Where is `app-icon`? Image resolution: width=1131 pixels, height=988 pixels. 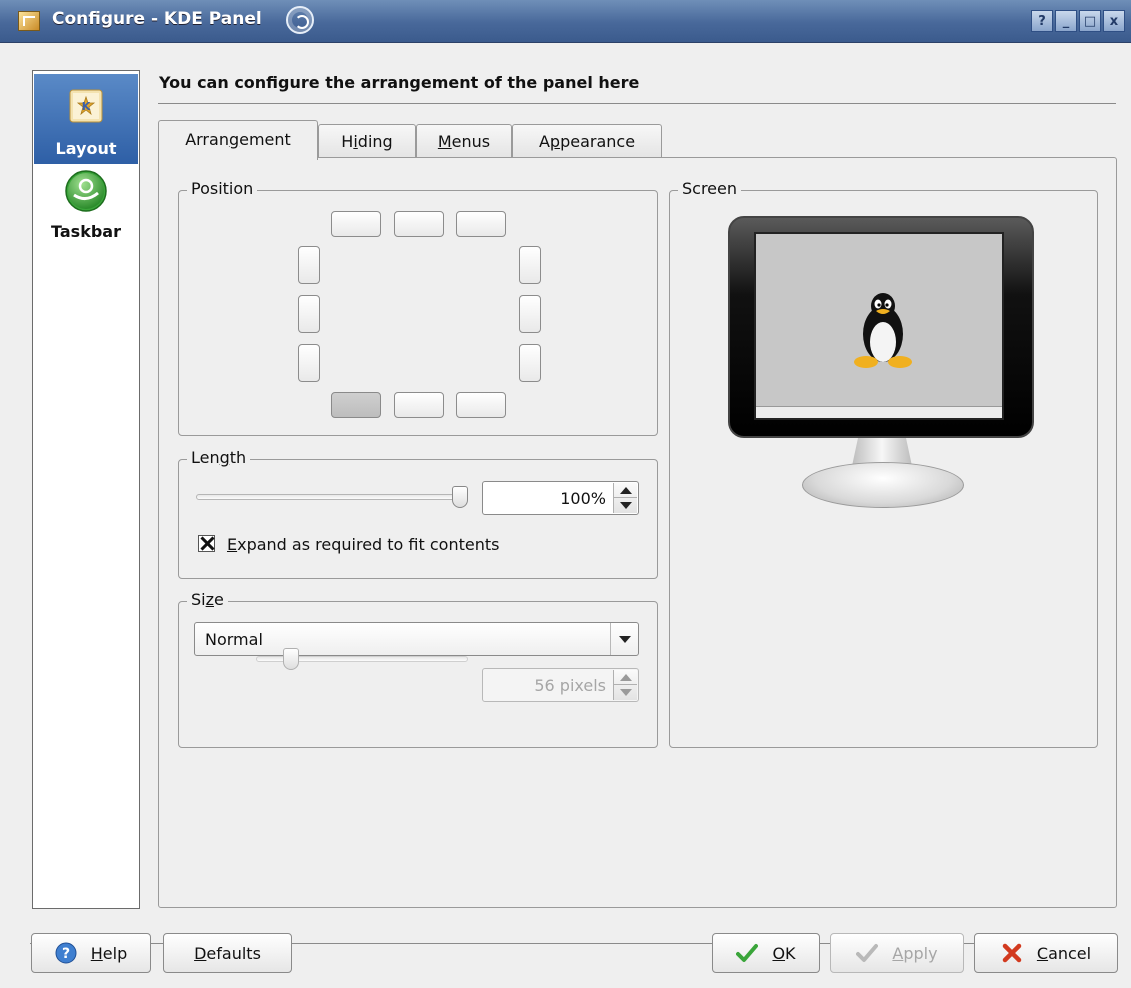 app-icon is located at coordinates (29, 21).